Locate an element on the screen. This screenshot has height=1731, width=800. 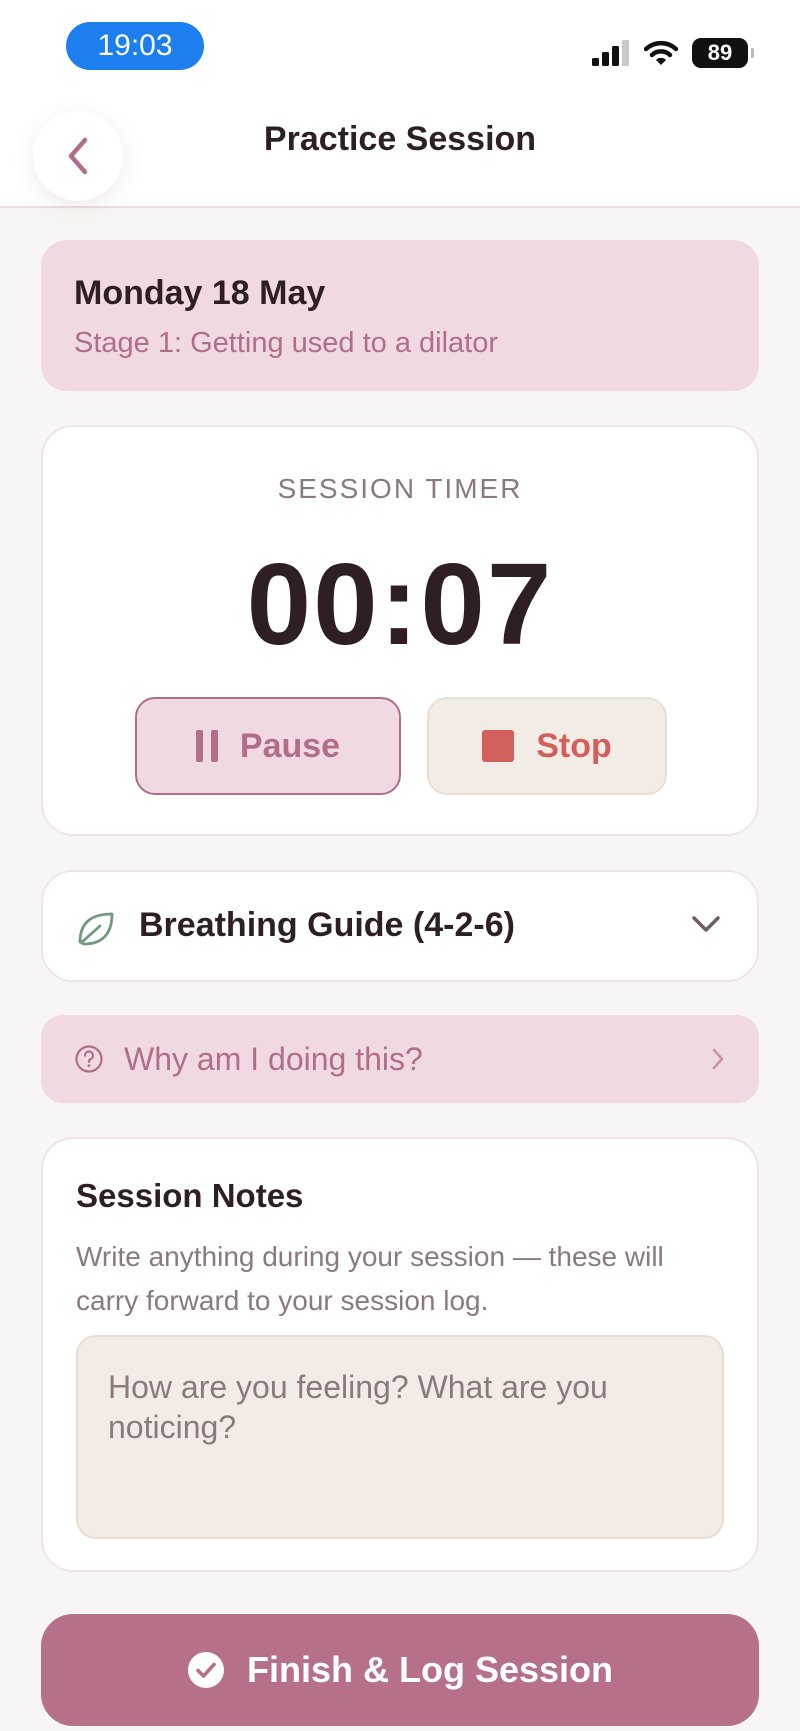
chevron-down-icon is located at coordinates (706, 924).